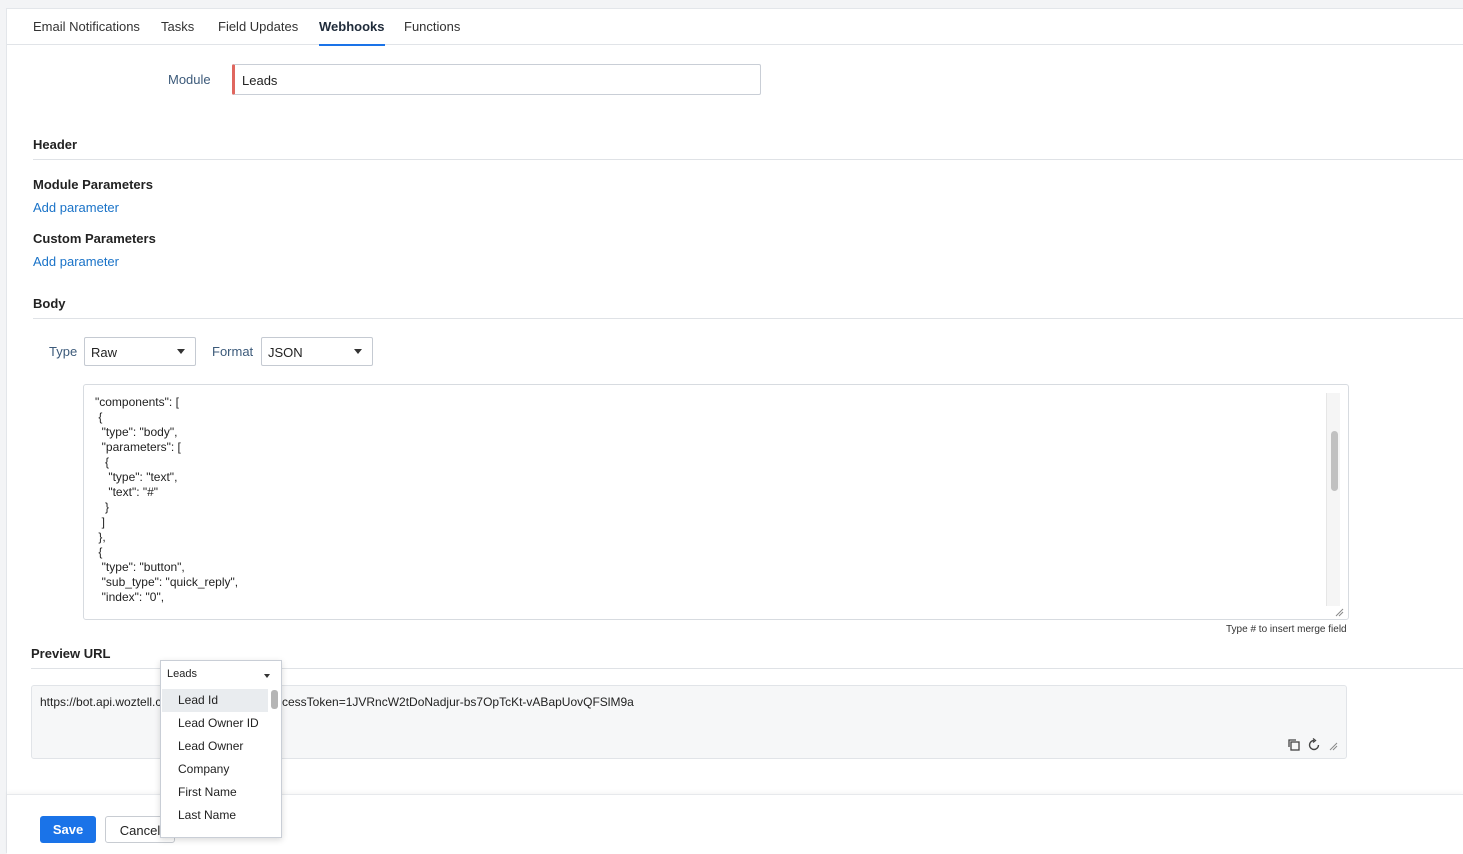 The width and height of the screenshot is (1463, 854). What do you see at coordinates (131, 477) in the screenshot?
I see `code-line: "type": "text",` at bounding box center [131, 477].